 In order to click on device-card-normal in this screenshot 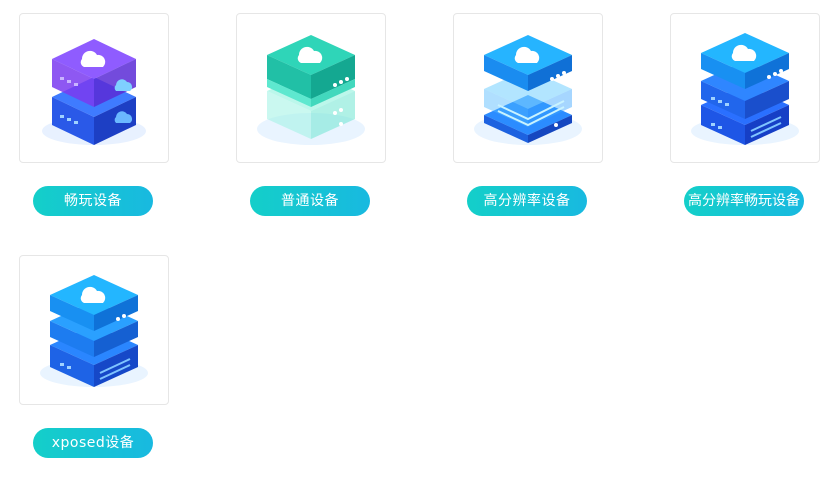, I will do `click(311, 88)`.